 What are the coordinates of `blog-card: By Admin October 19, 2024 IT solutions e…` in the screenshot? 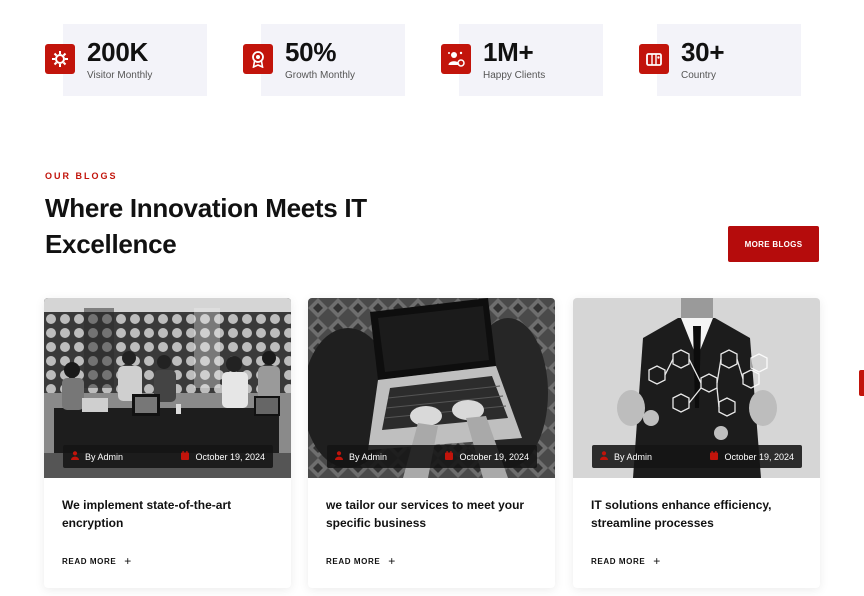 It's located at (696, 443).